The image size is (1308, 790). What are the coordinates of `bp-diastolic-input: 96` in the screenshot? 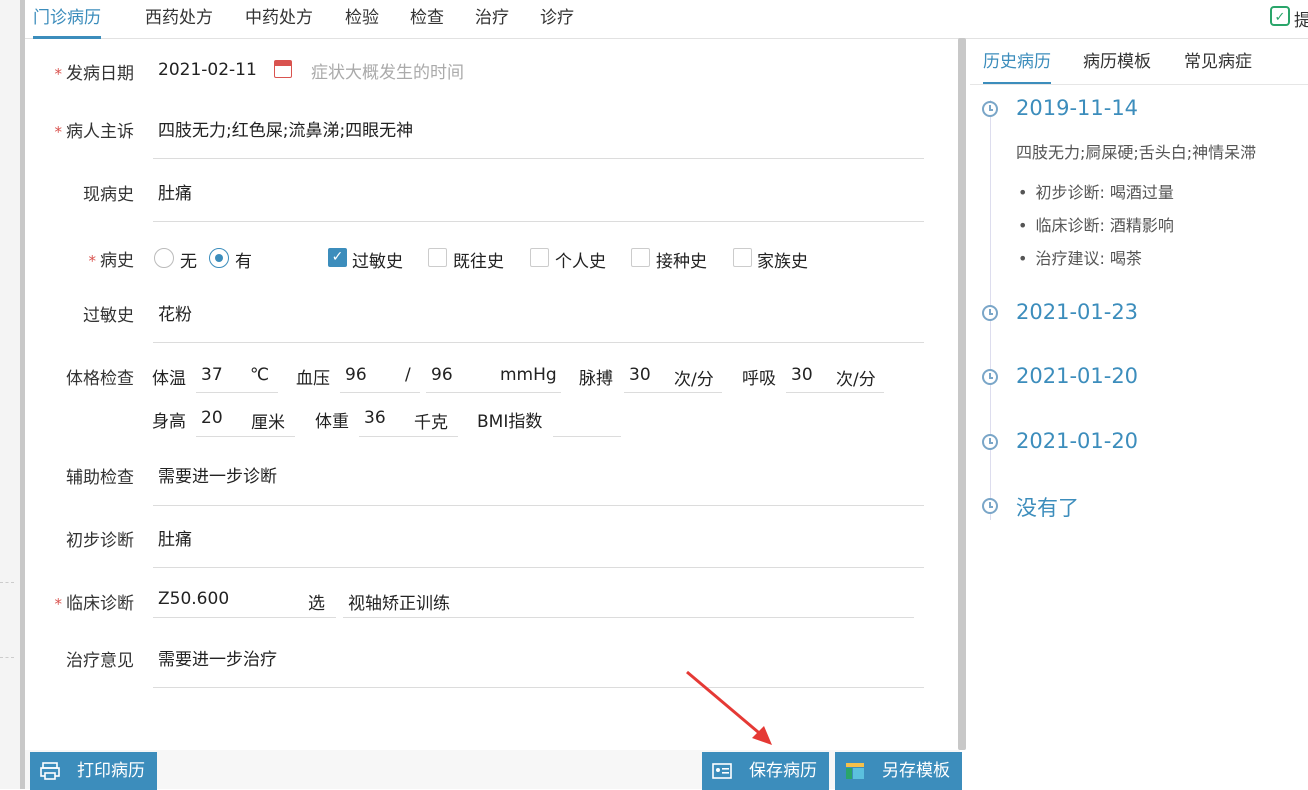 It's located at (442, 375).